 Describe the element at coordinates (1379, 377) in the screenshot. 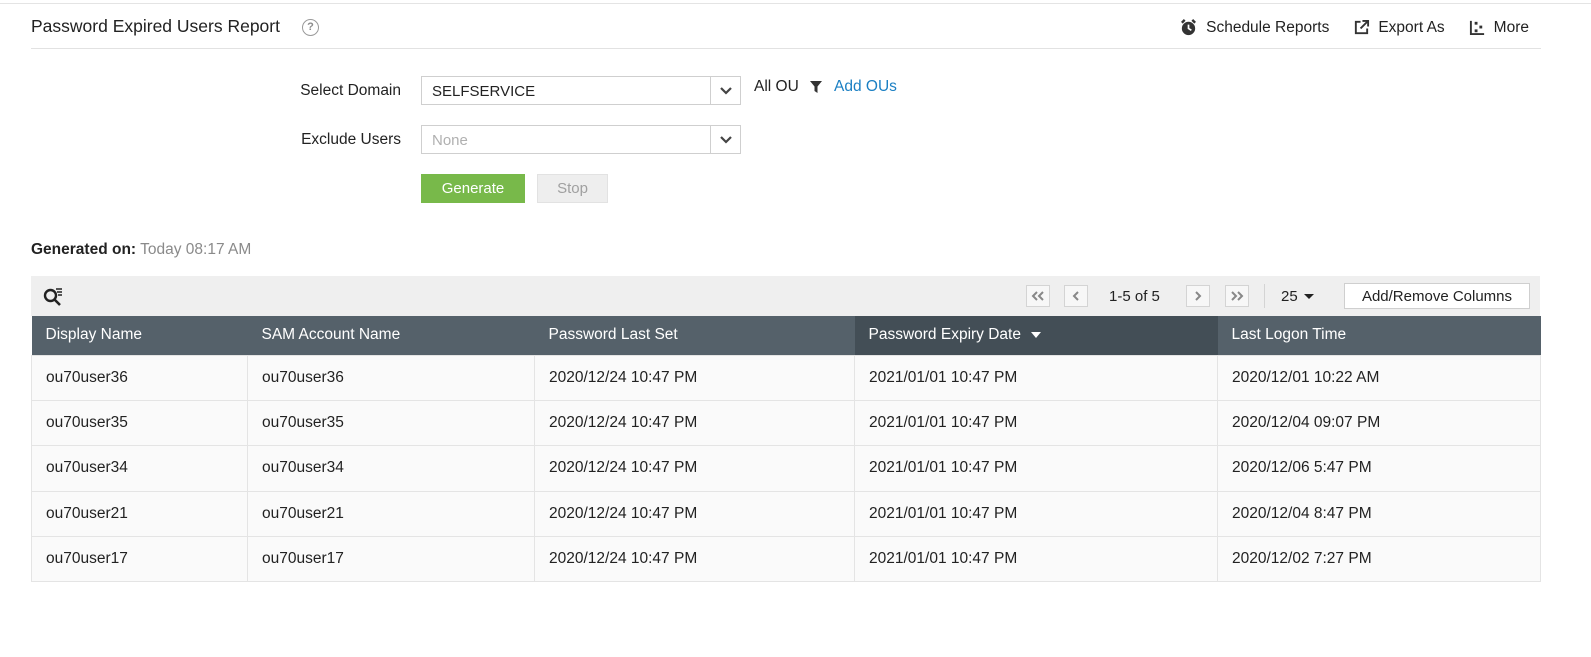

I see `cell-last-logon-time: 2020/12/01 10:22 AM` at that location.